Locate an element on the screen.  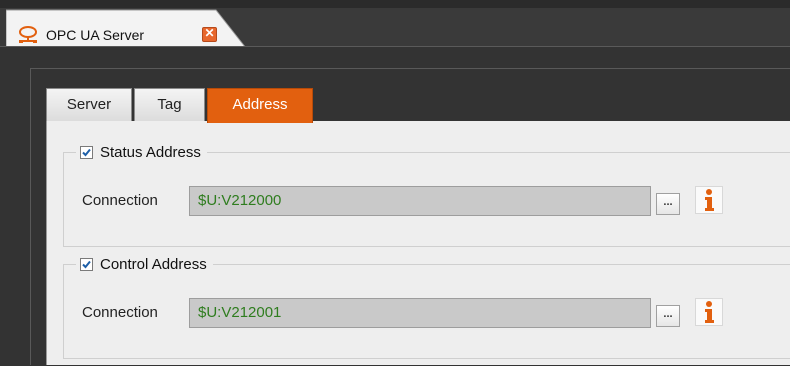
tab-server-label: Server is located at coordinates (89, 104).